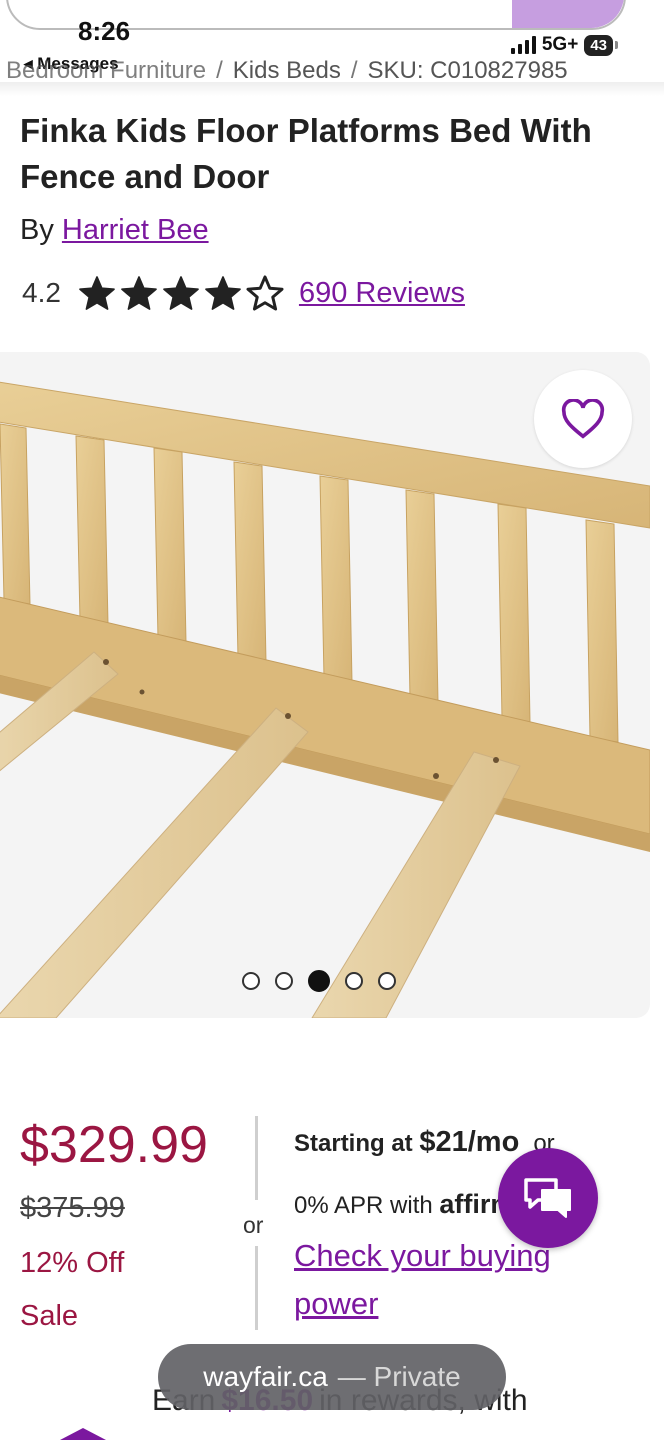 The image size is (664, 1440). I want to click on heart-outline-icon, so click(583, 419).